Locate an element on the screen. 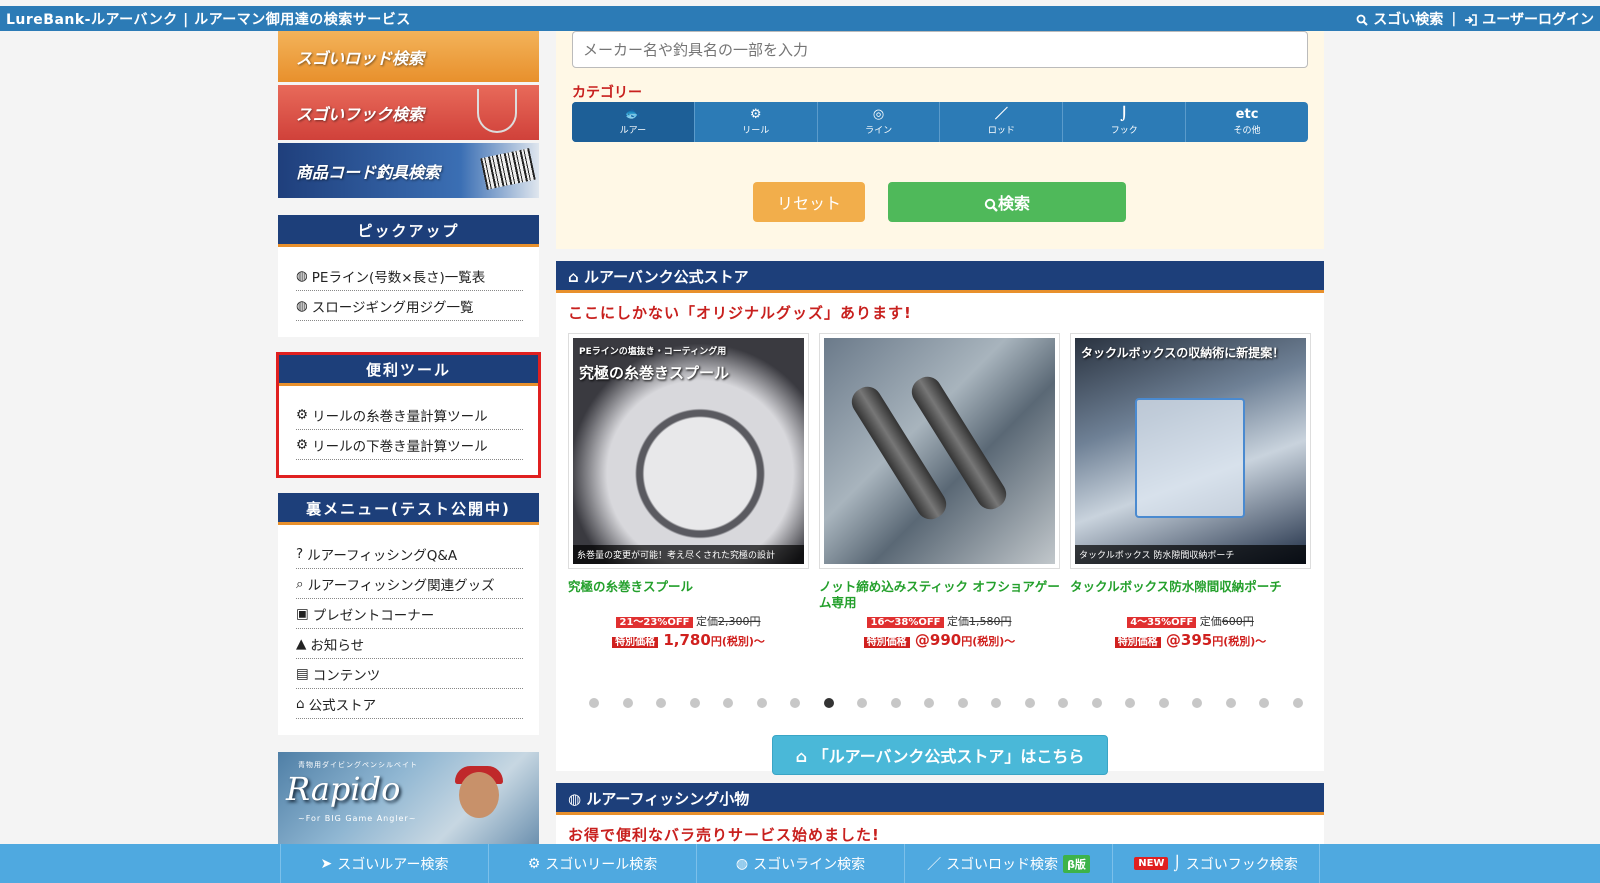 The image size is (1600, 883). secret-item-present: ▣ プレゼントコーナー is located at coordinates (409, 614).